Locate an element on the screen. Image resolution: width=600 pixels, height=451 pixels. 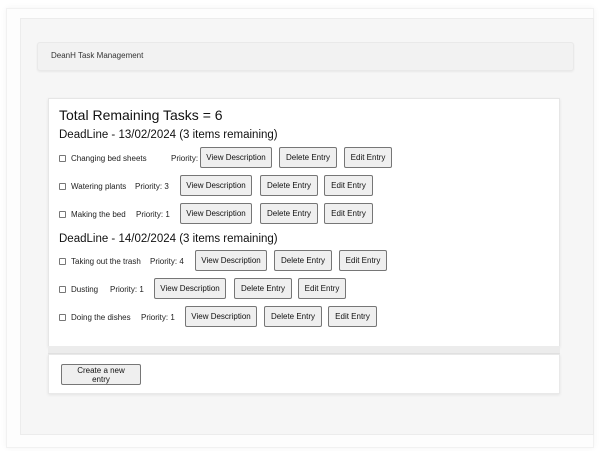
task-priority: Priority: 4 is located at coordinates (167, 261).